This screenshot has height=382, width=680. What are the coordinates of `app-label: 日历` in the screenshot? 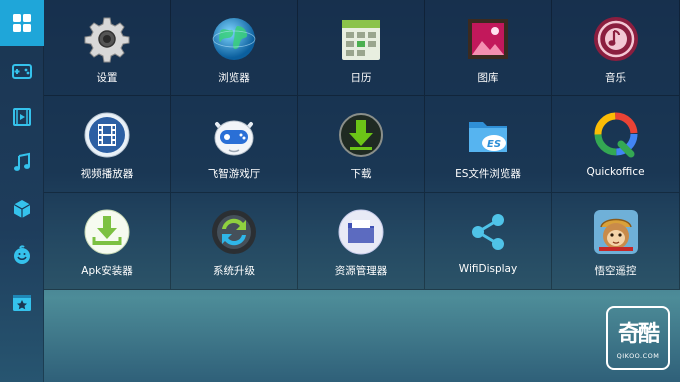 It's located at (361, 78).